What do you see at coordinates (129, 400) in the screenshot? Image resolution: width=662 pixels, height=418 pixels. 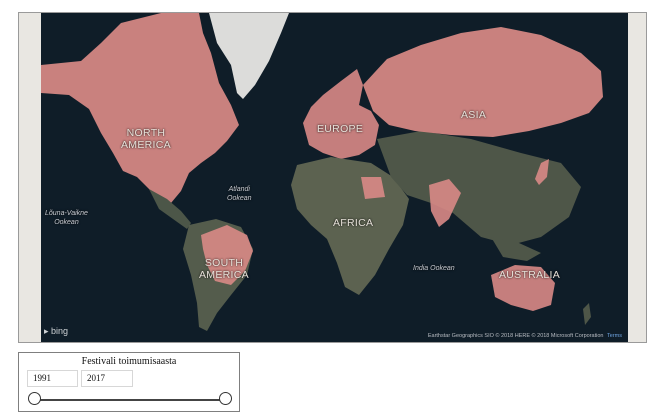 I see `year-range-slider-track` at bounding box center [129, 400].